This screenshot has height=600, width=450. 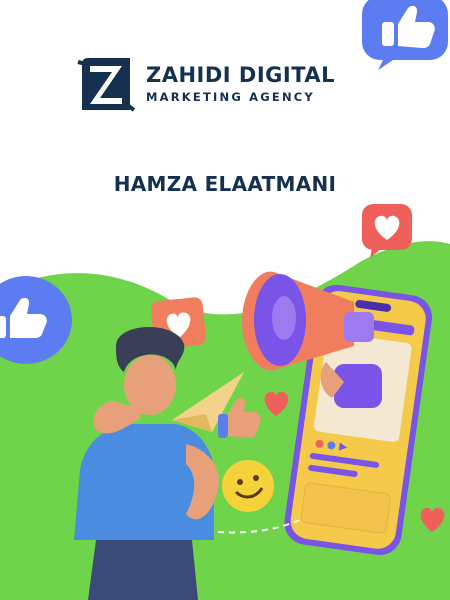 I want to click on brand-tagline: MARKETING AGENCY, so click(x=230, y=97).